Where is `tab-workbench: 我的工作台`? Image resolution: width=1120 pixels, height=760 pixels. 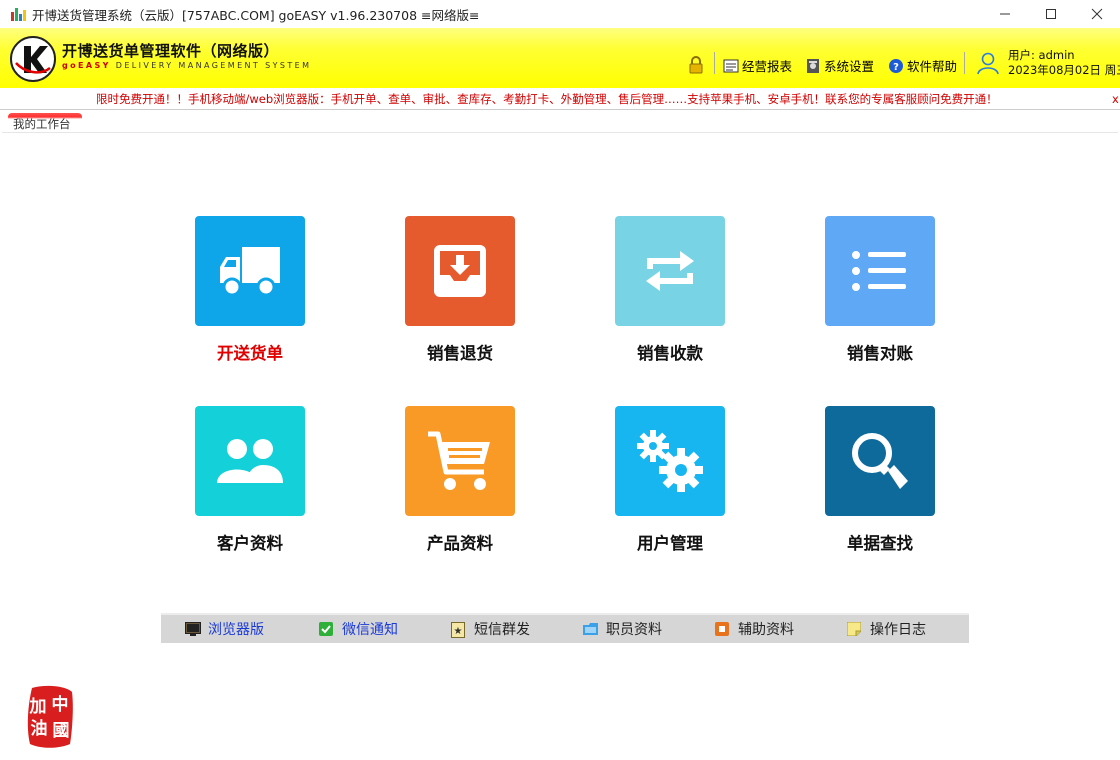
tab-workbench: 我的工作台 is located at coordinates (45, 123).